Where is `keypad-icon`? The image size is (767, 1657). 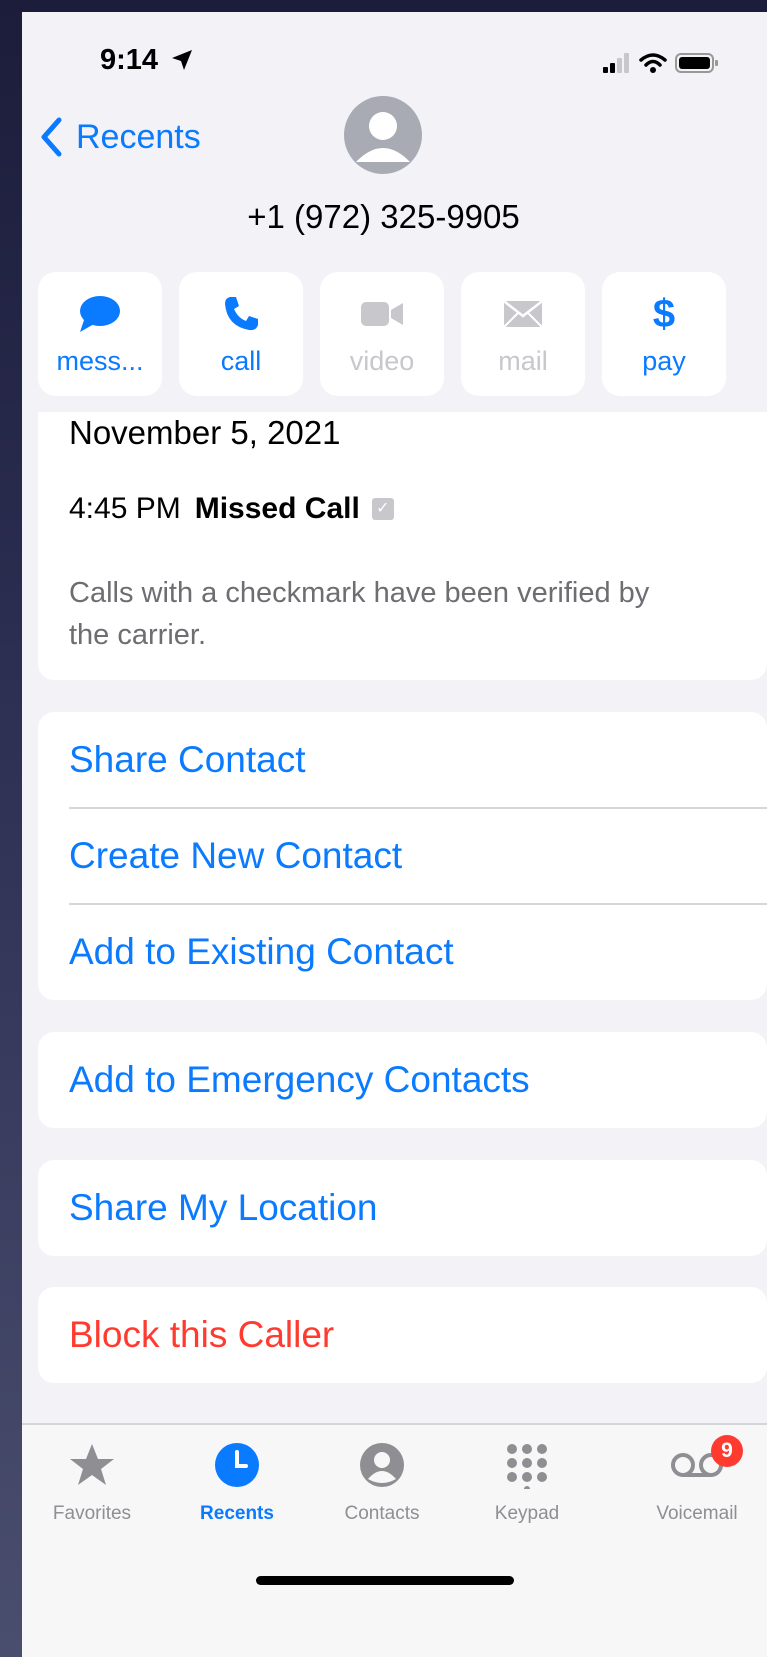 keypad-icon is located at coordinates (527, 1466).